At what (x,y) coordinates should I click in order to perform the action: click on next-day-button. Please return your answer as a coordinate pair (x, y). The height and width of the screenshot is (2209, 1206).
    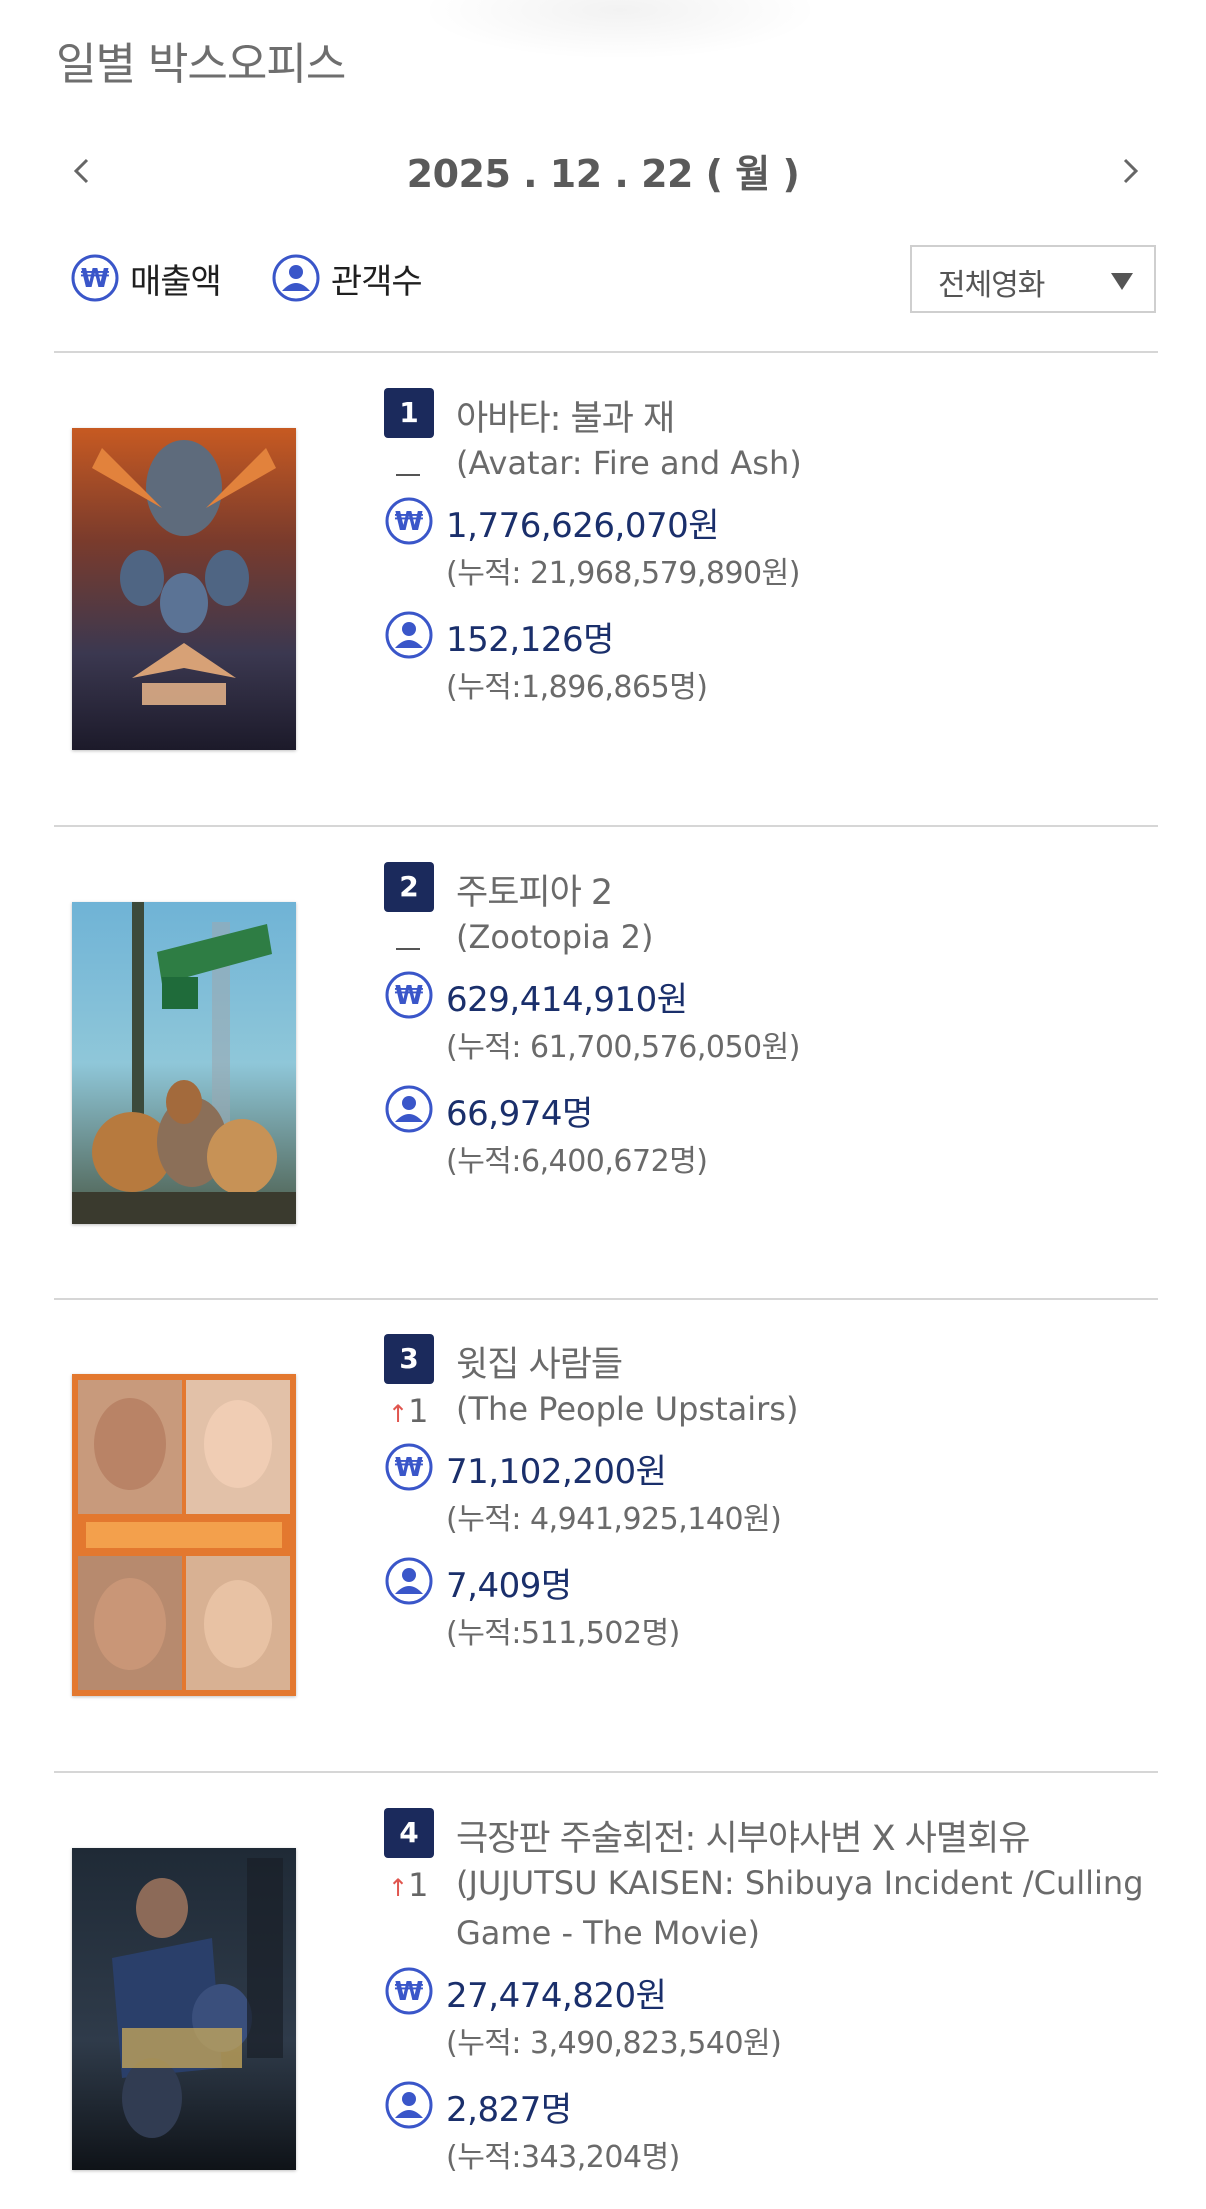
    Looking at the image, I should click on (1130, 171).